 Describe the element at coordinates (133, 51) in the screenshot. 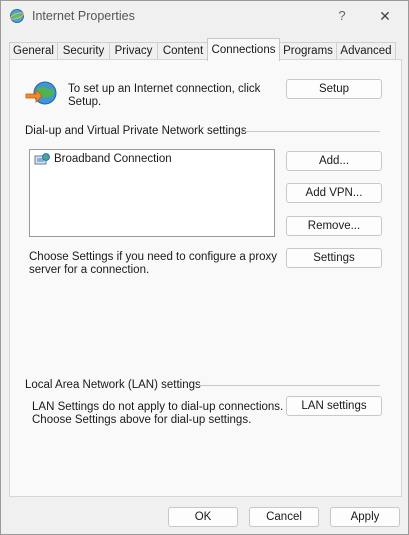

I see `tab-privacy: Privacy` at that location.